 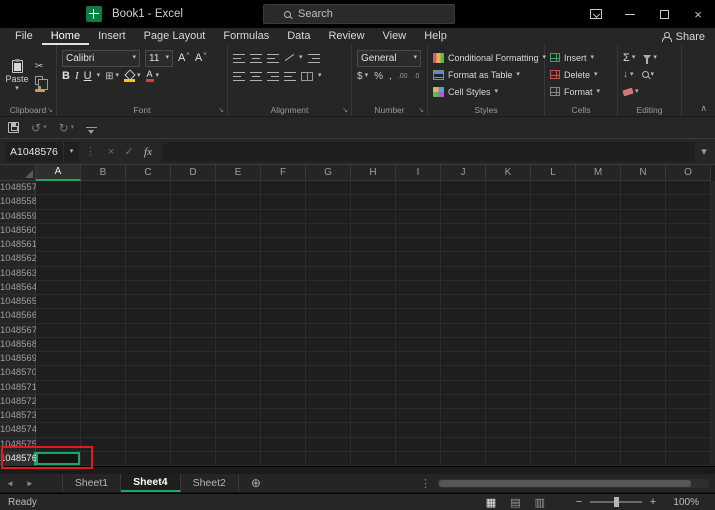 I want to click on cell-O1048565, so click(x=688, y=302).